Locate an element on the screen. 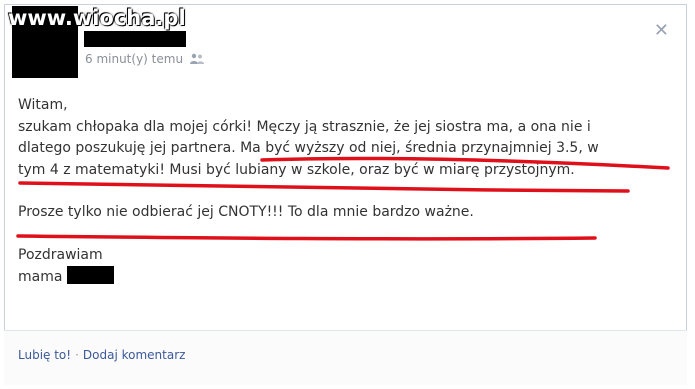  post-meta: 6 minut(y) temu is located at coordinates (145, 59).